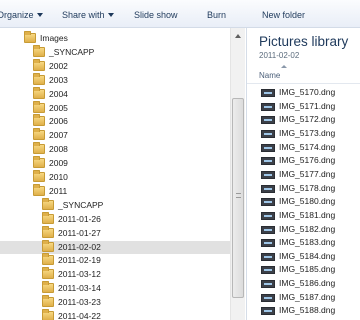  I want to click on sort-up-icon, so click(284, 66).